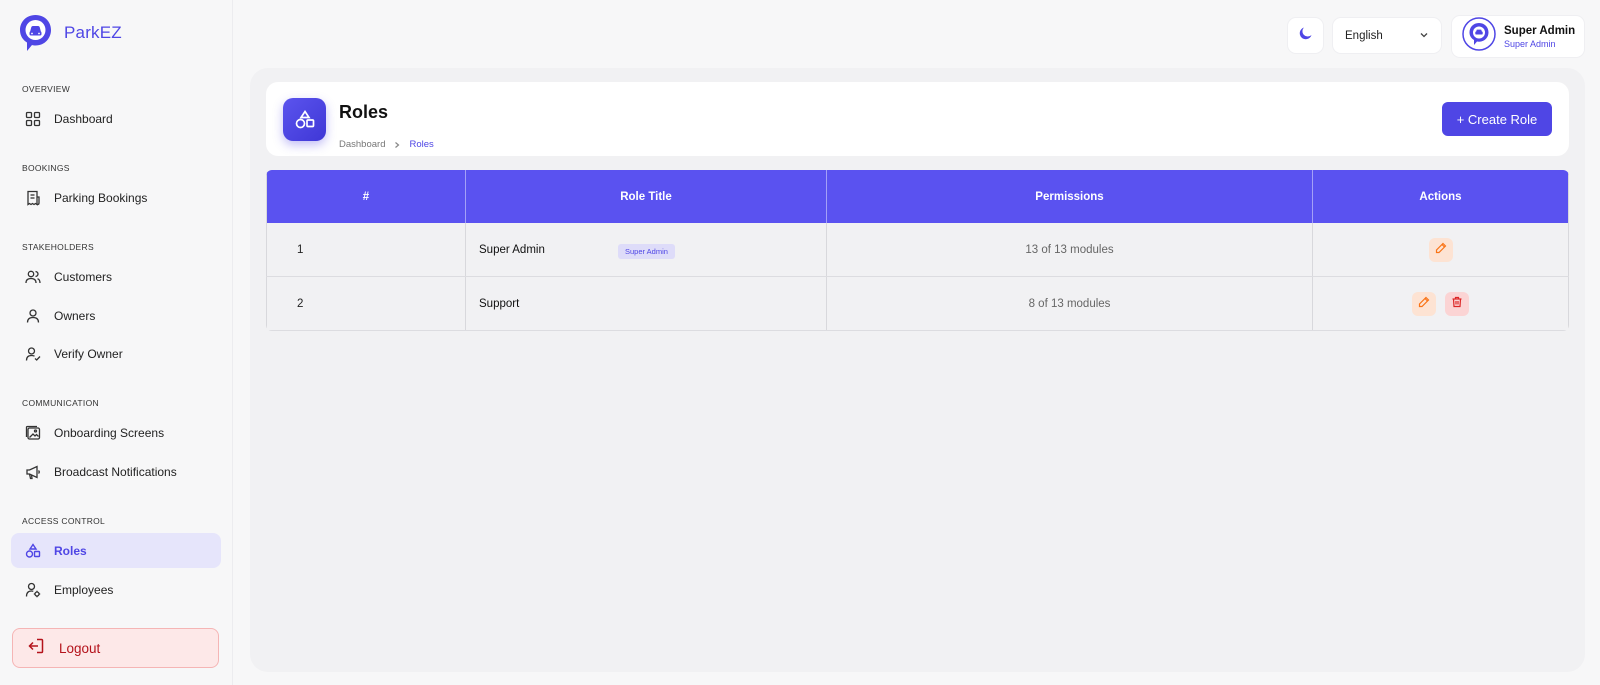 The width and height of the screenshot is (1600, 685). I want to click on brand: ParkEZ, so click(70, 33).